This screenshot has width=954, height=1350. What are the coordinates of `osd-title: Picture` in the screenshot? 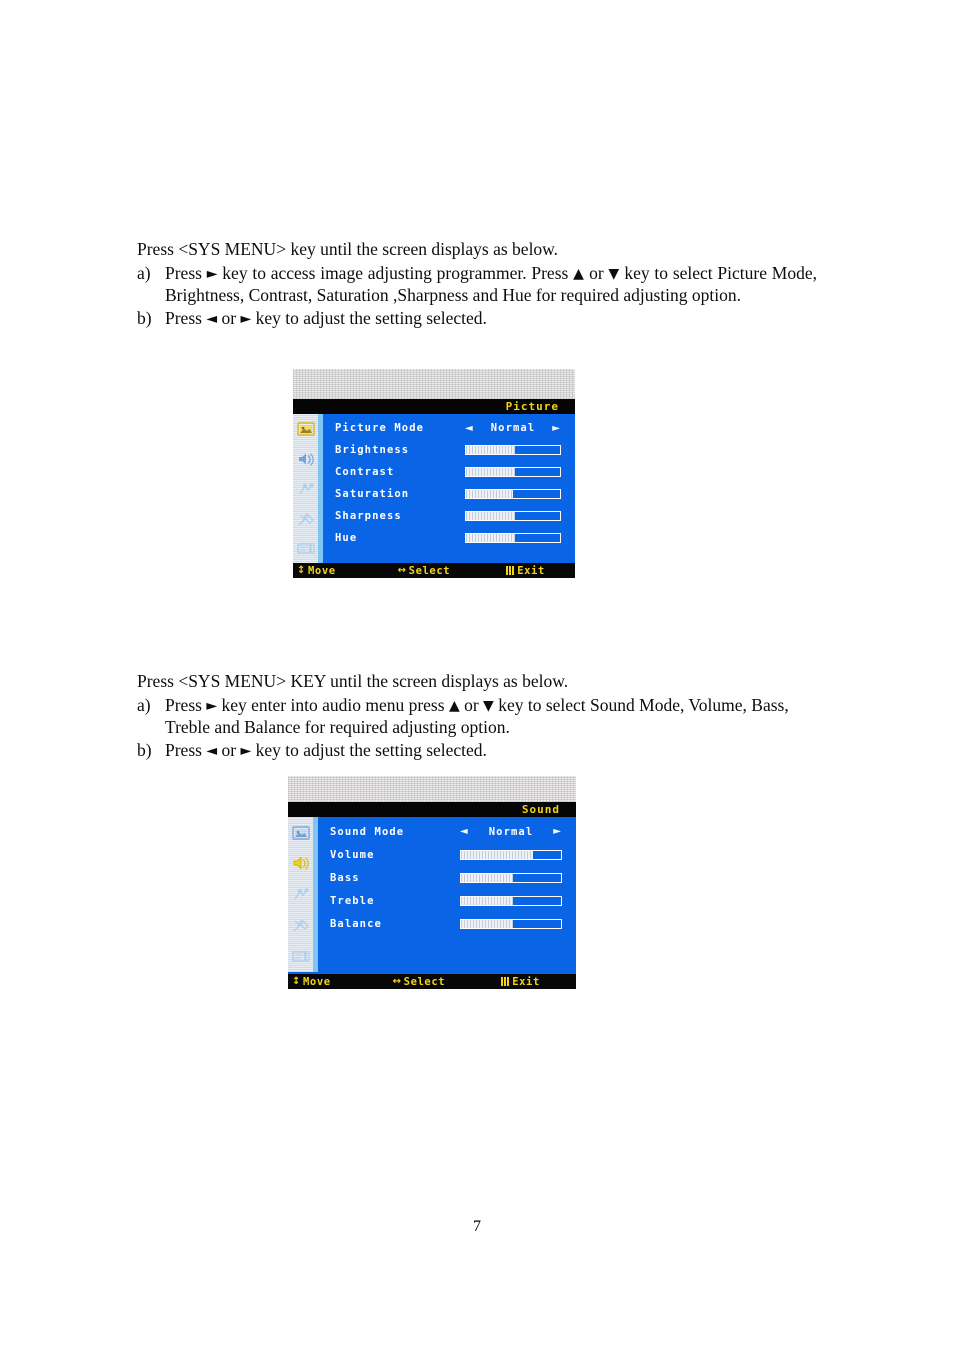 It's located at (532, 406).